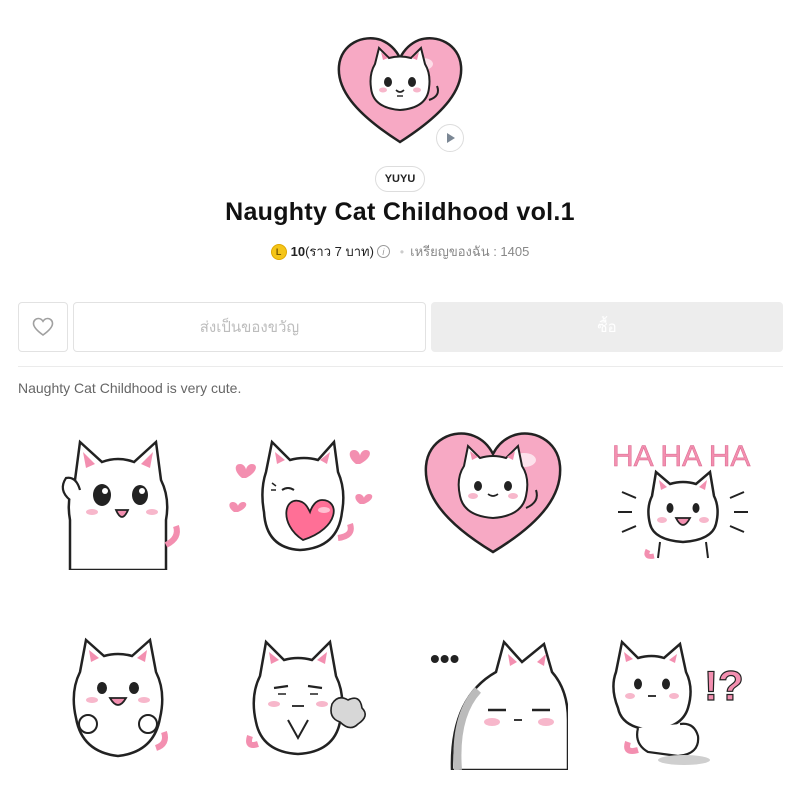  I want to click on sticker-cat-peeking: •••, so click(494, 696).